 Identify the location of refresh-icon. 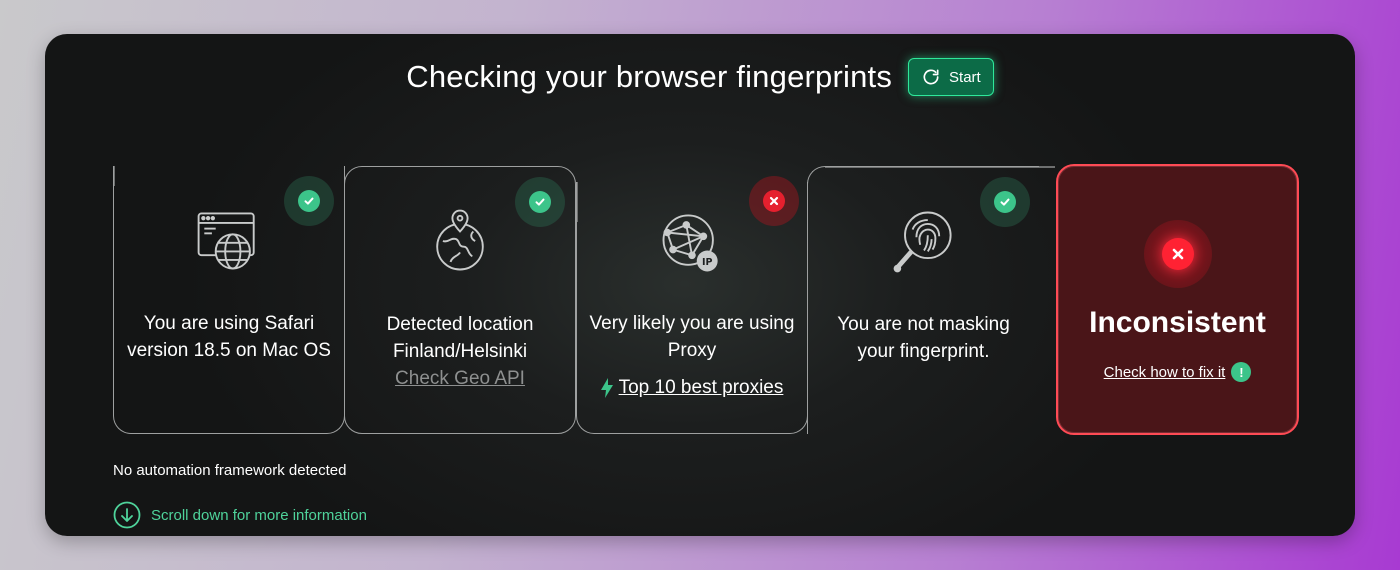
(931, 77).